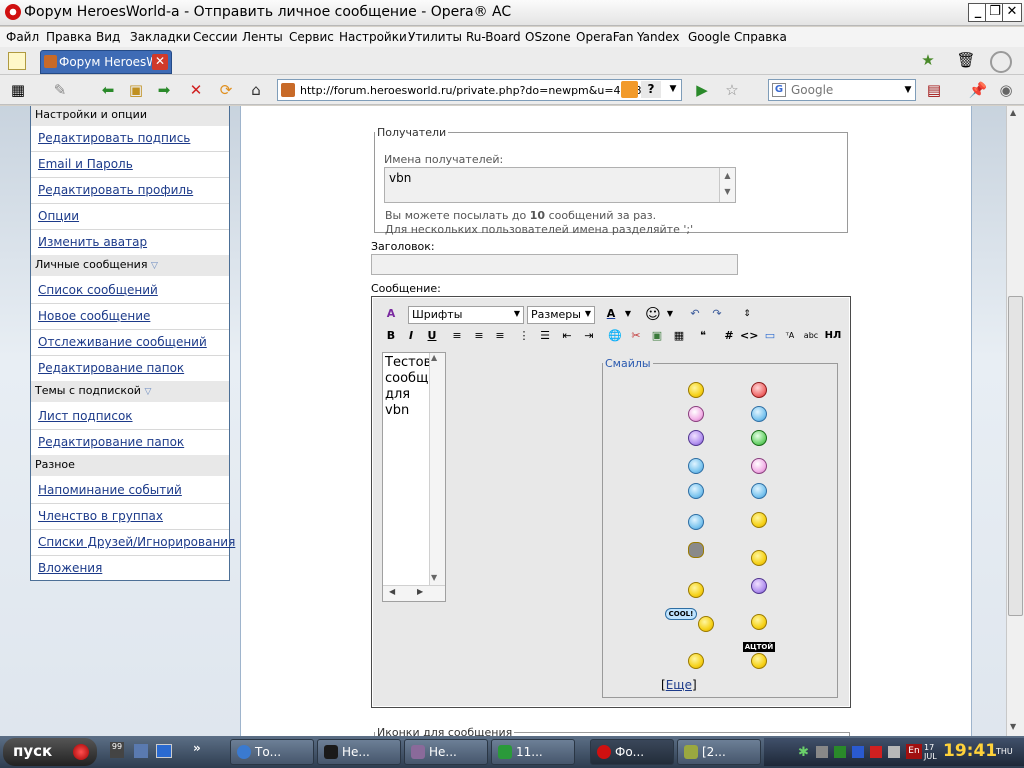 Image resolution: width=1024 pixels, height=768 pixels. What do you see at coordinates (845, 90) in the screenshot?
I see `search-input` at bounding box center [845, 90].